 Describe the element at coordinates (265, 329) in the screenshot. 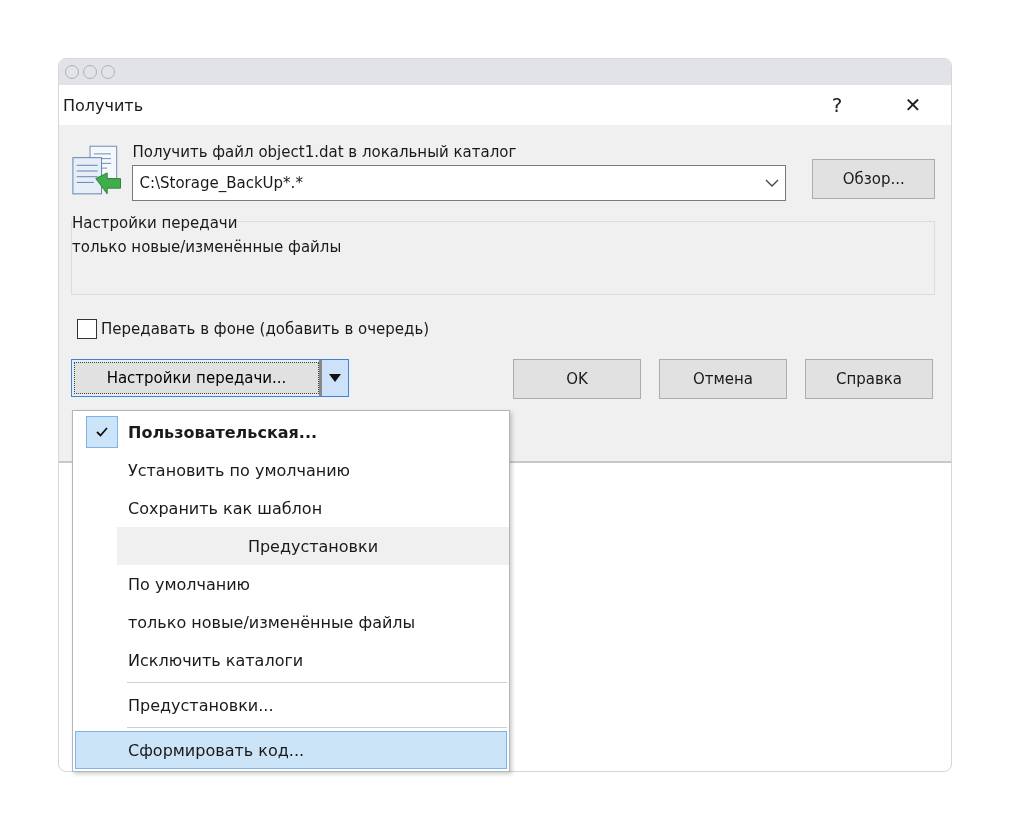

I see `checkbox-label: Передавать в фоне (добавить в очередь)` at that location.